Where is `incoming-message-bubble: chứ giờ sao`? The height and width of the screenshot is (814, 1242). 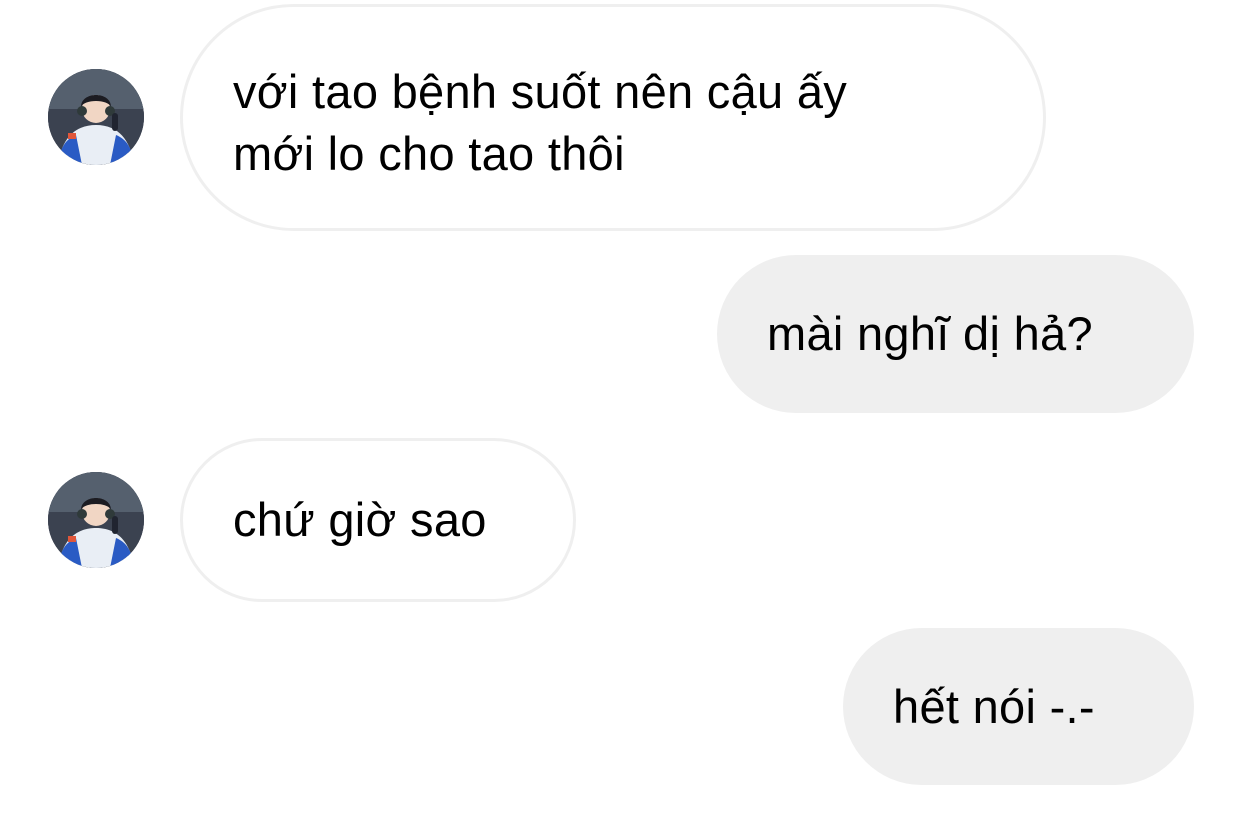 incoming-message-bubble: chứ giờ sao is located at coordinates (378, 520).